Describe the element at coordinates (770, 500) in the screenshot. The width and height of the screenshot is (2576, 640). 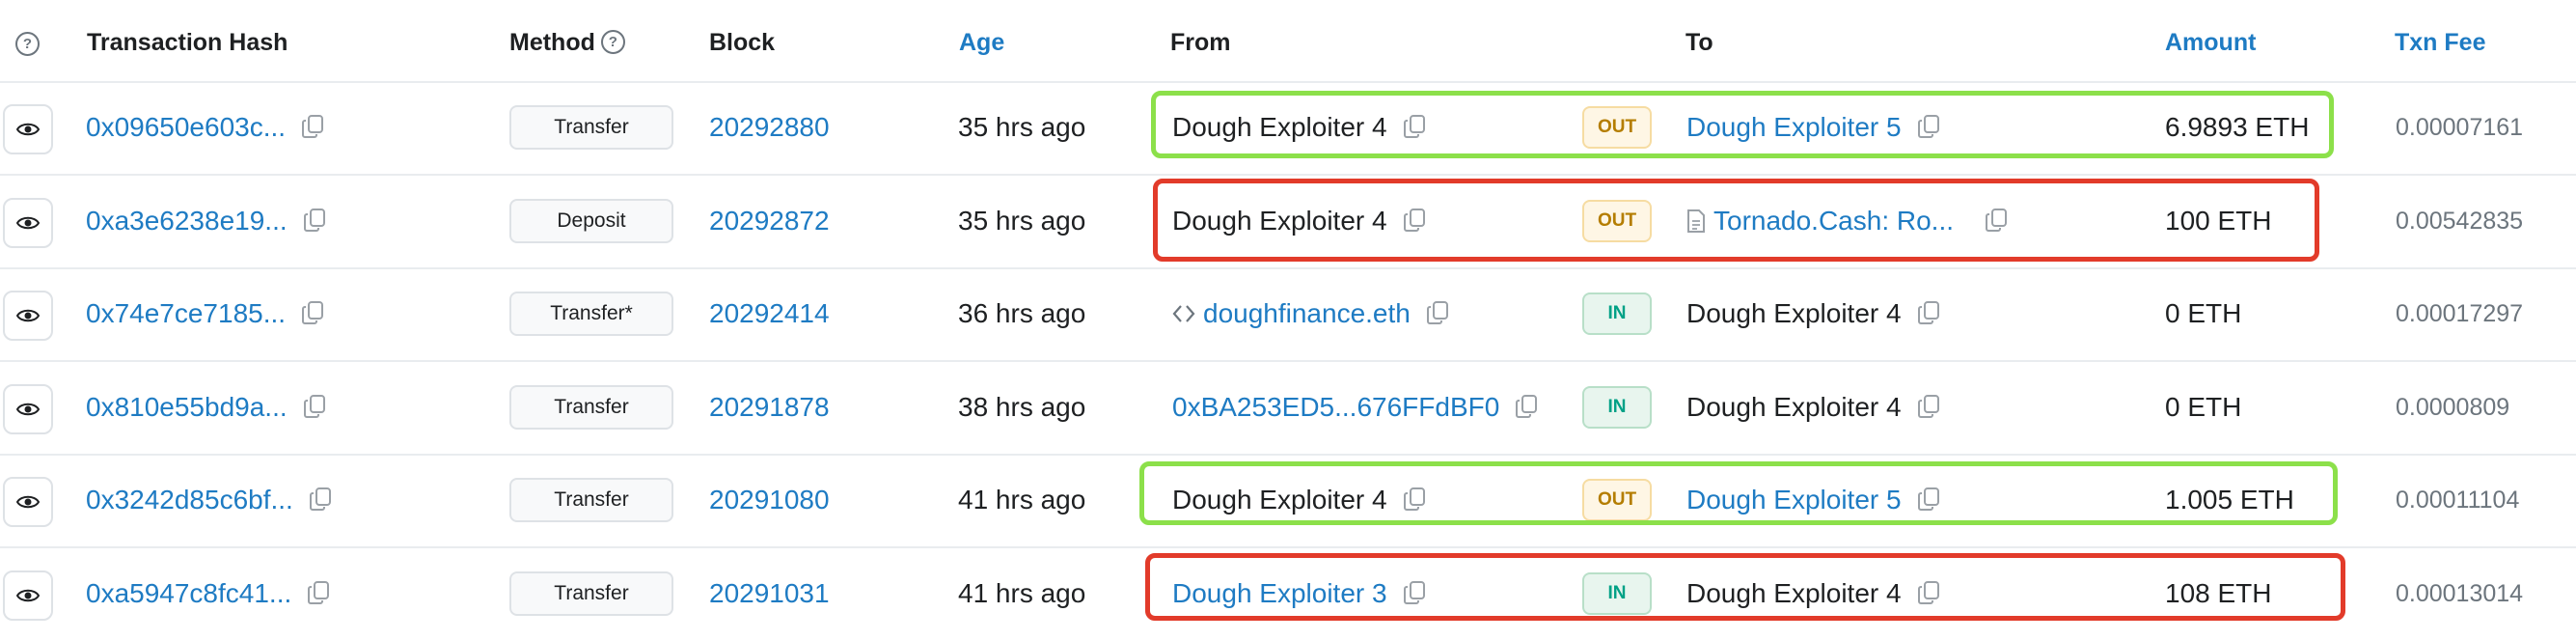
I see `block-link: 20291080` at that location.